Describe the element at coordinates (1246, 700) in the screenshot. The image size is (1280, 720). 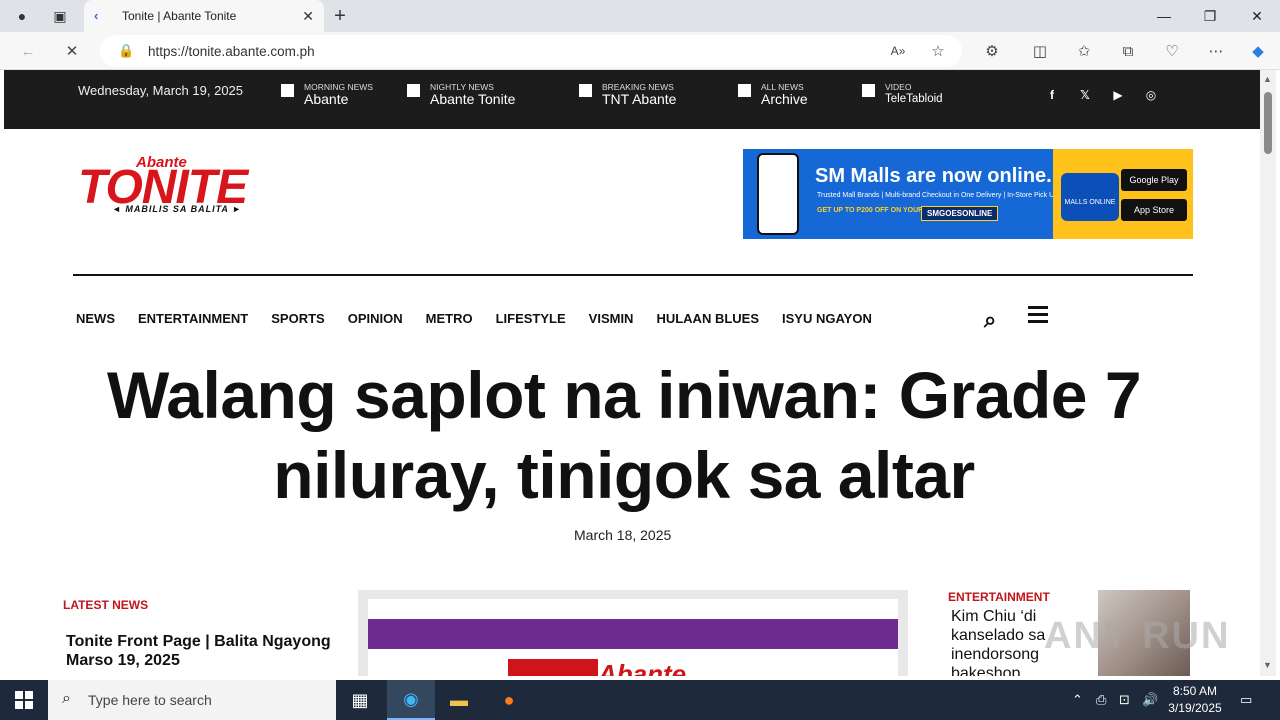
I see `notifications-icon: ▭` at that location.